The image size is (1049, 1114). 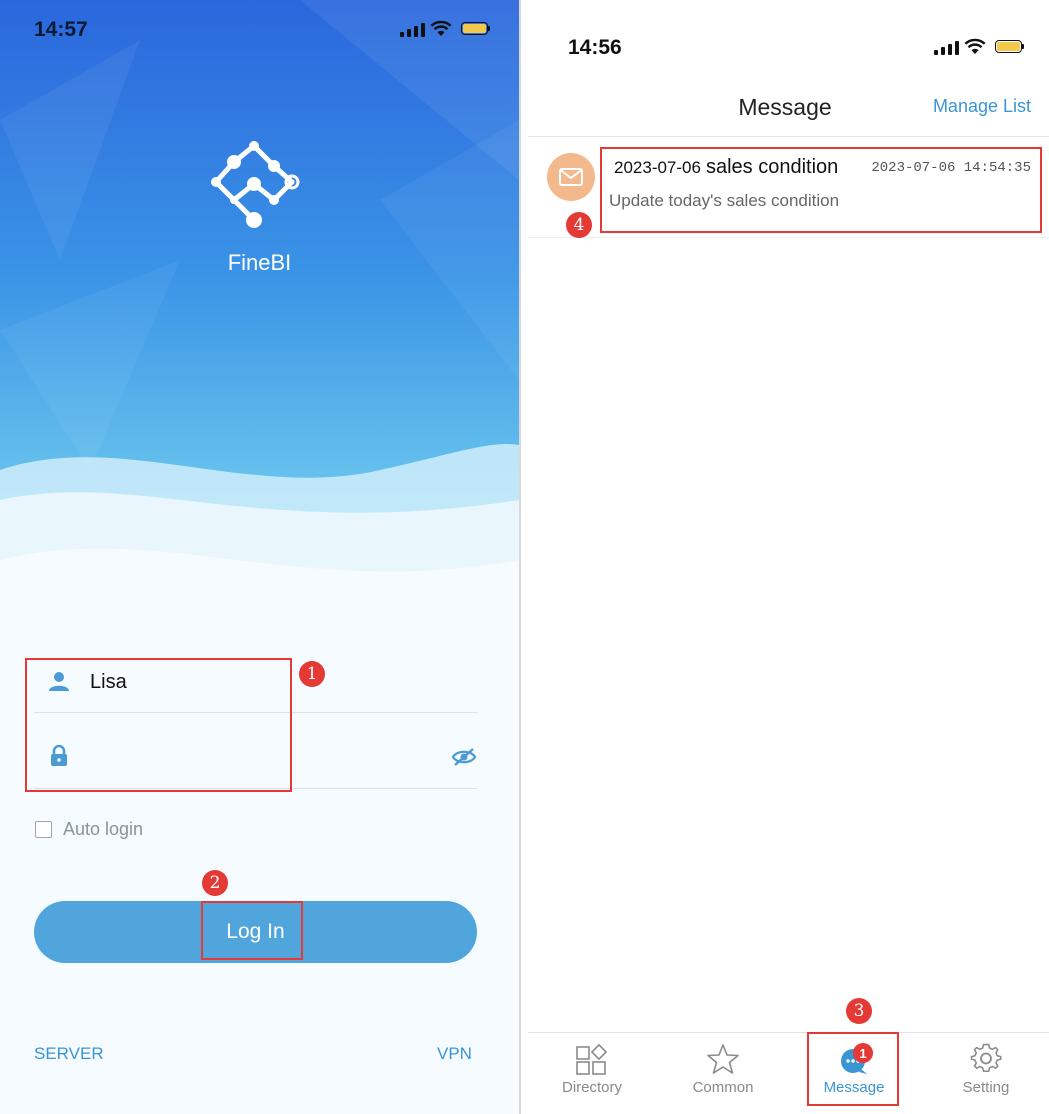 What do you see at coordinates (464, 757) in the screenshot?
I see `eye-hidden-icon` at bounding box center [464, 757].